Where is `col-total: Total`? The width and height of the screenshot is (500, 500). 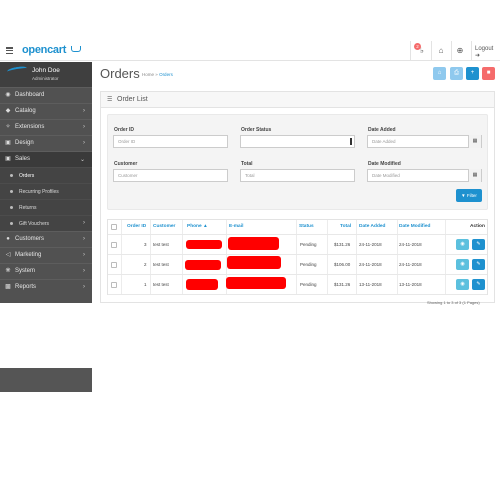
col-total: Total is located at coordinates (345, 226).